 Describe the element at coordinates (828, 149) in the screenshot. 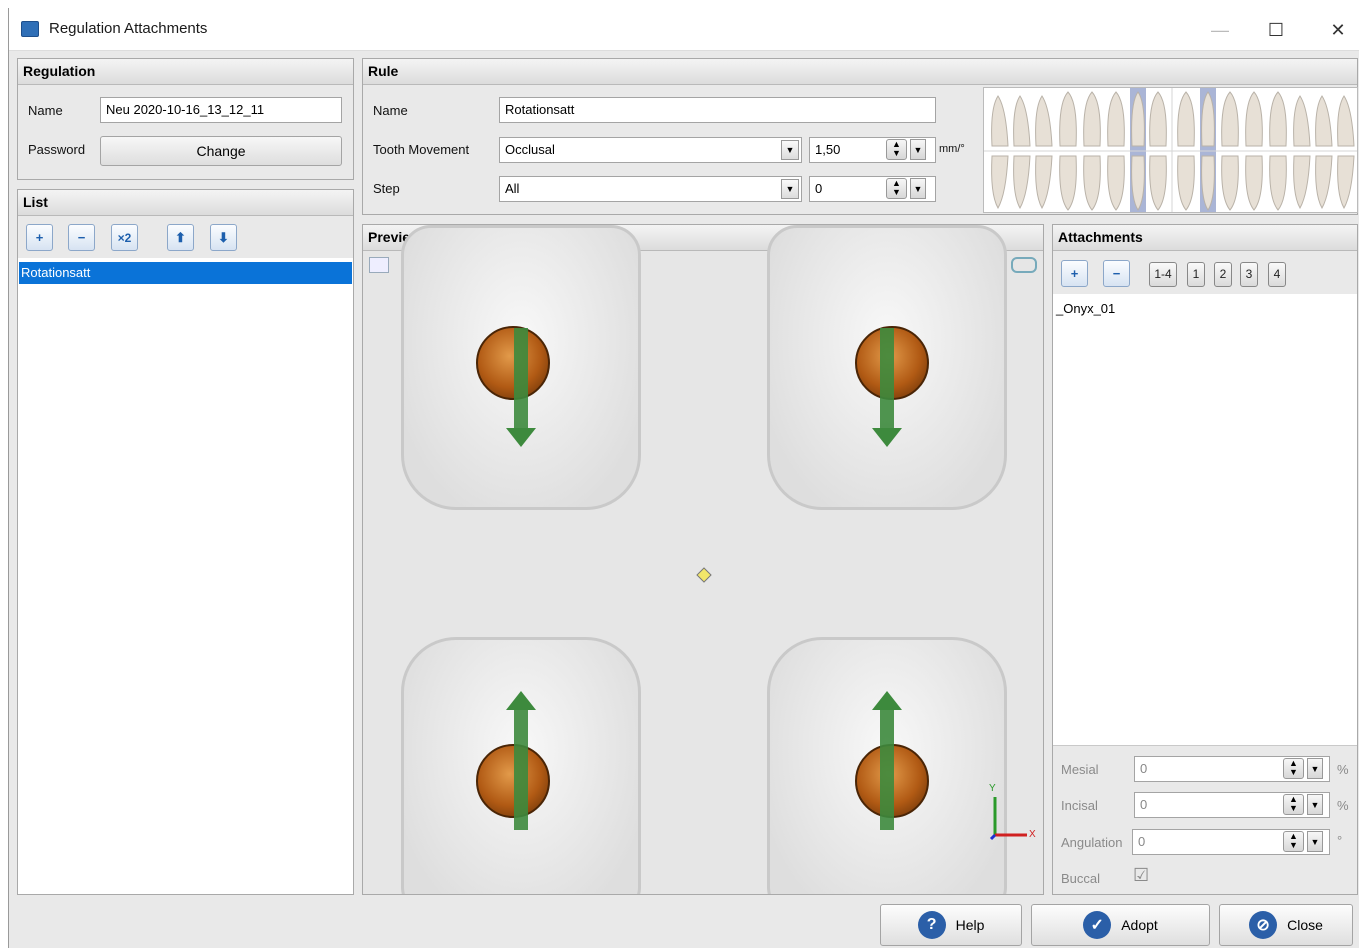

I see `movement-amount-value: 1,50` at that location.